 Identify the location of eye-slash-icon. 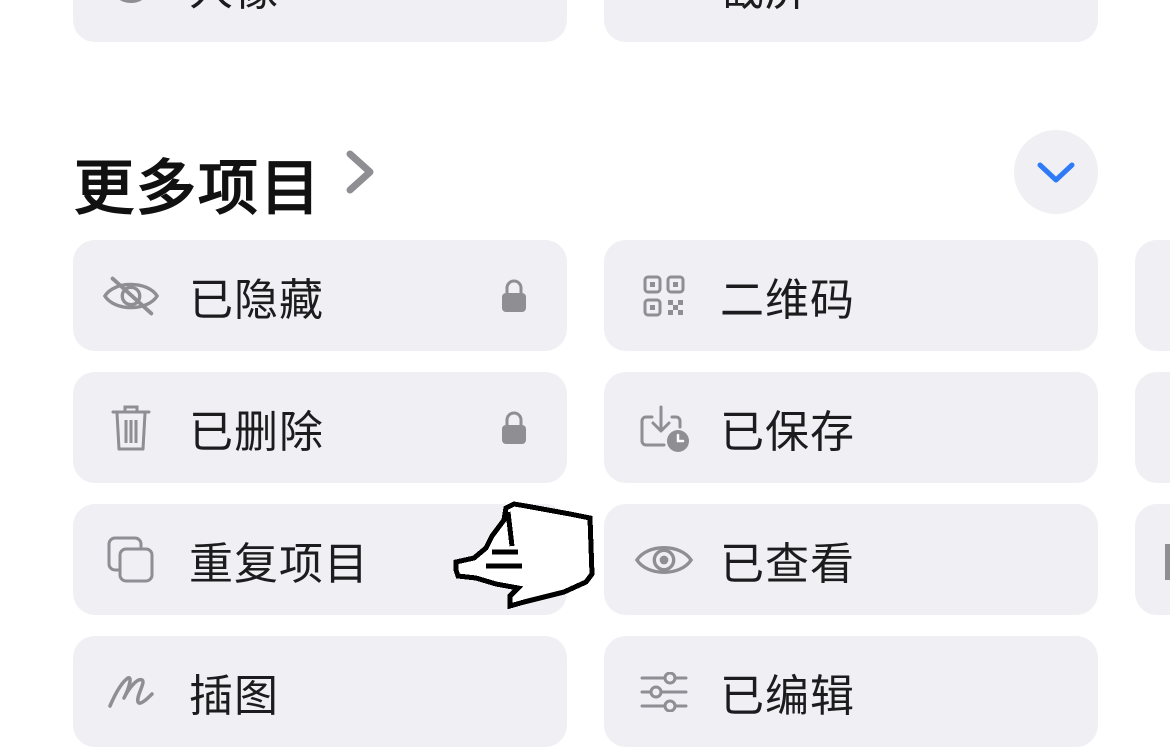
(131, 295).